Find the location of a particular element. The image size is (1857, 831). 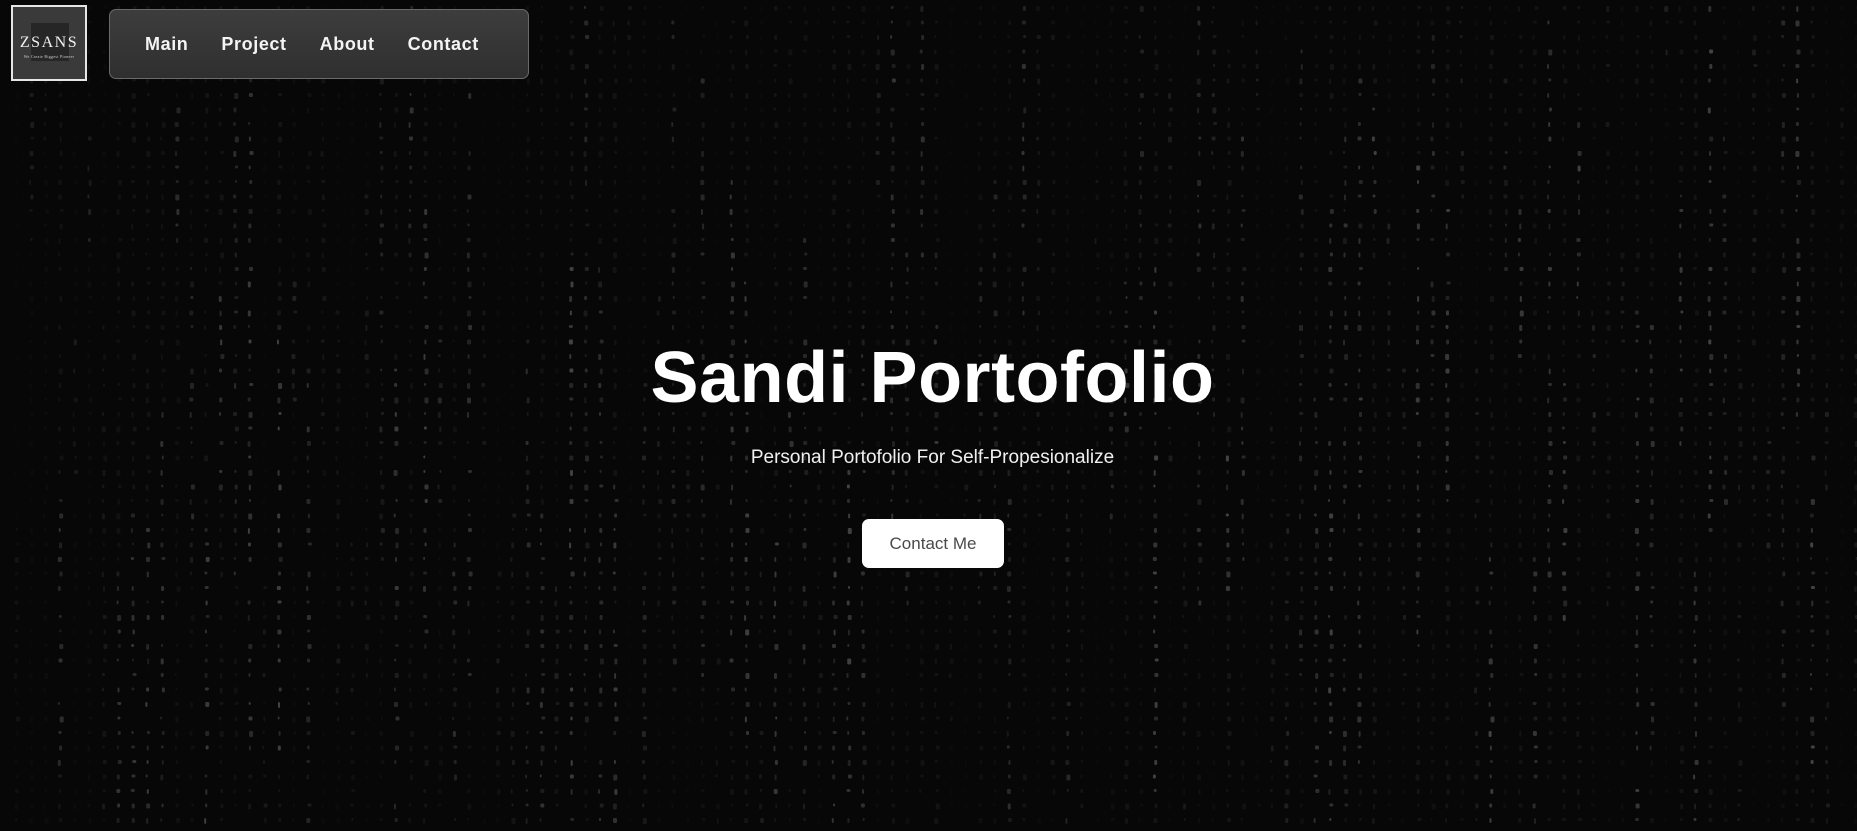

nav-link-contact: Contact is located at coordinates (443, 44).